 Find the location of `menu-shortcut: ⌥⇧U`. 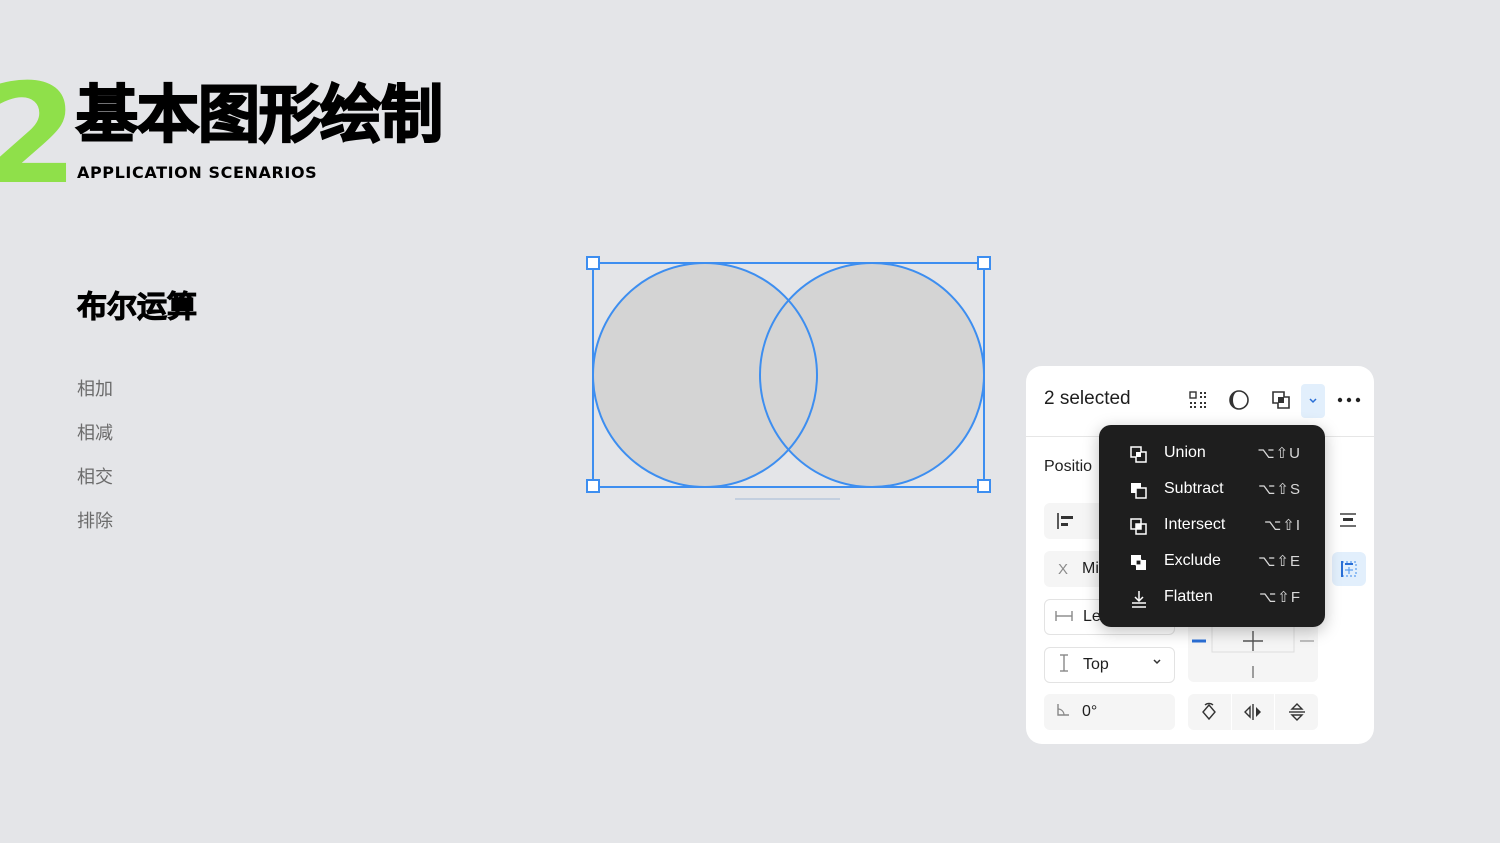

menu-shortcut: ⌥⇧U is located at coordinates (1279, 453).